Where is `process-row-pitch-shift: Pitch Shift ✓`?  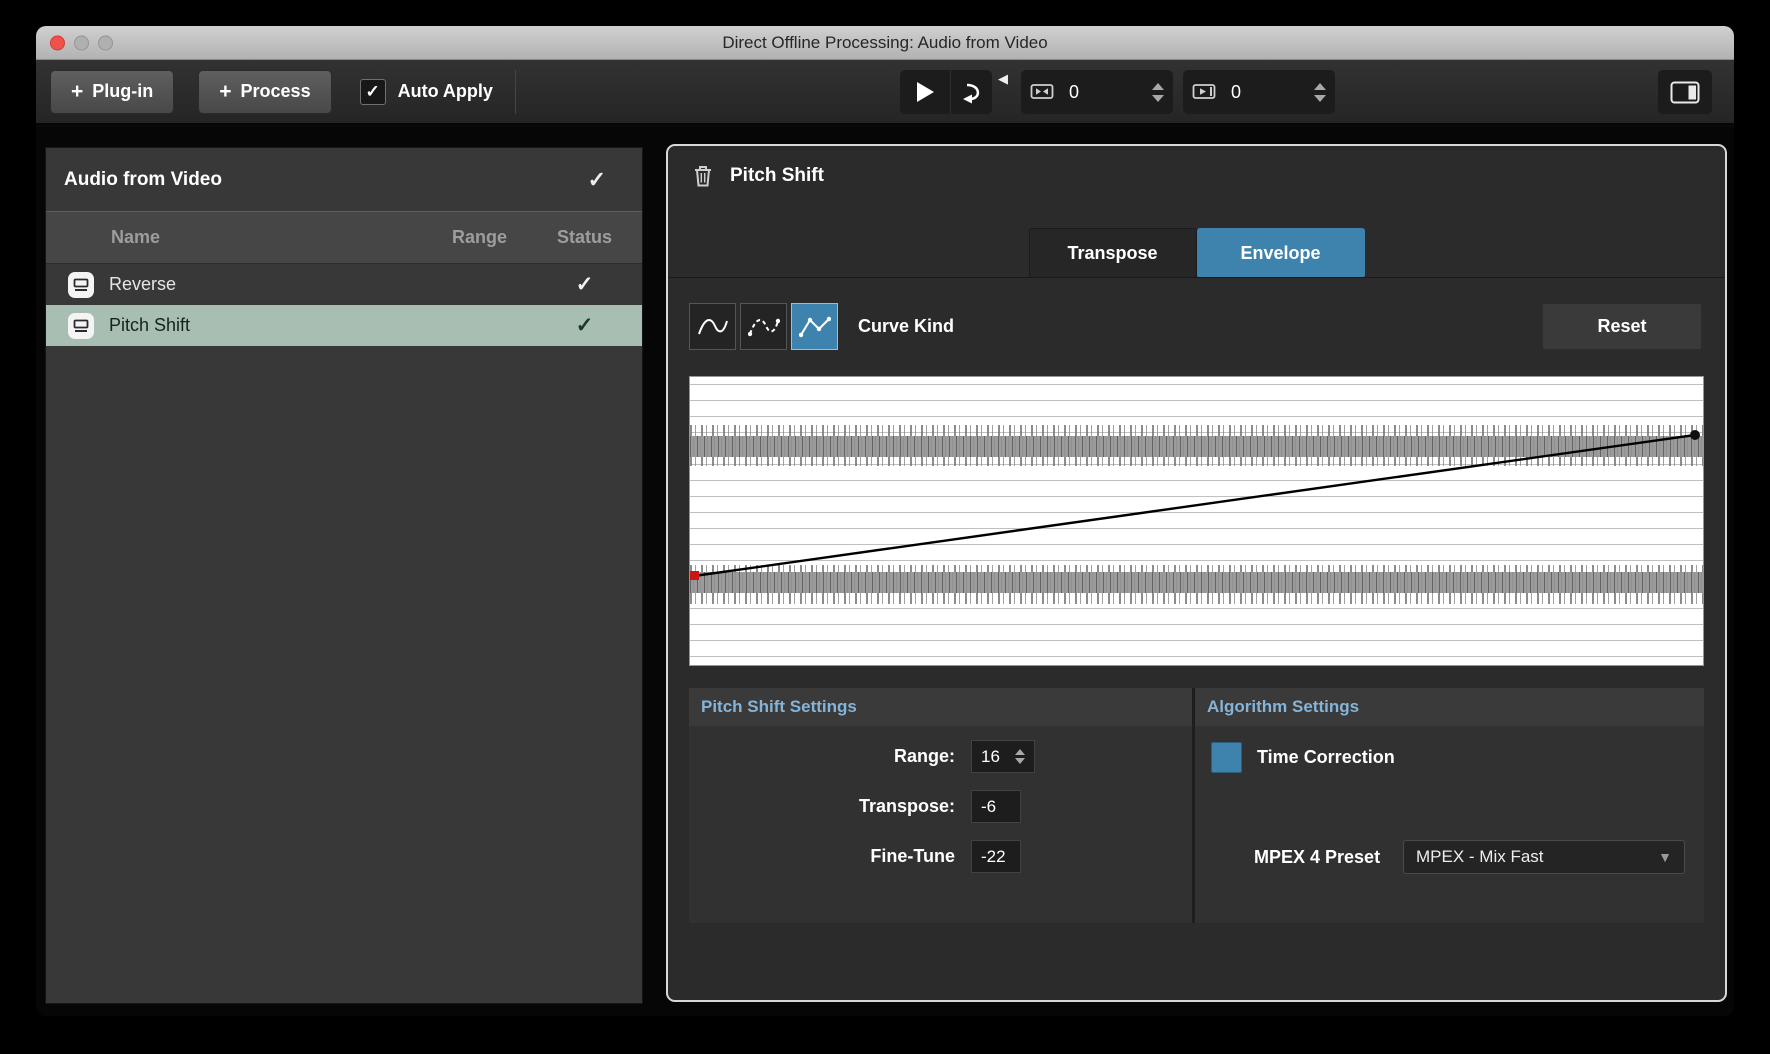
process-row-pitch-shift: Pitch Shift ✓ is located at coordinates (344, 325).